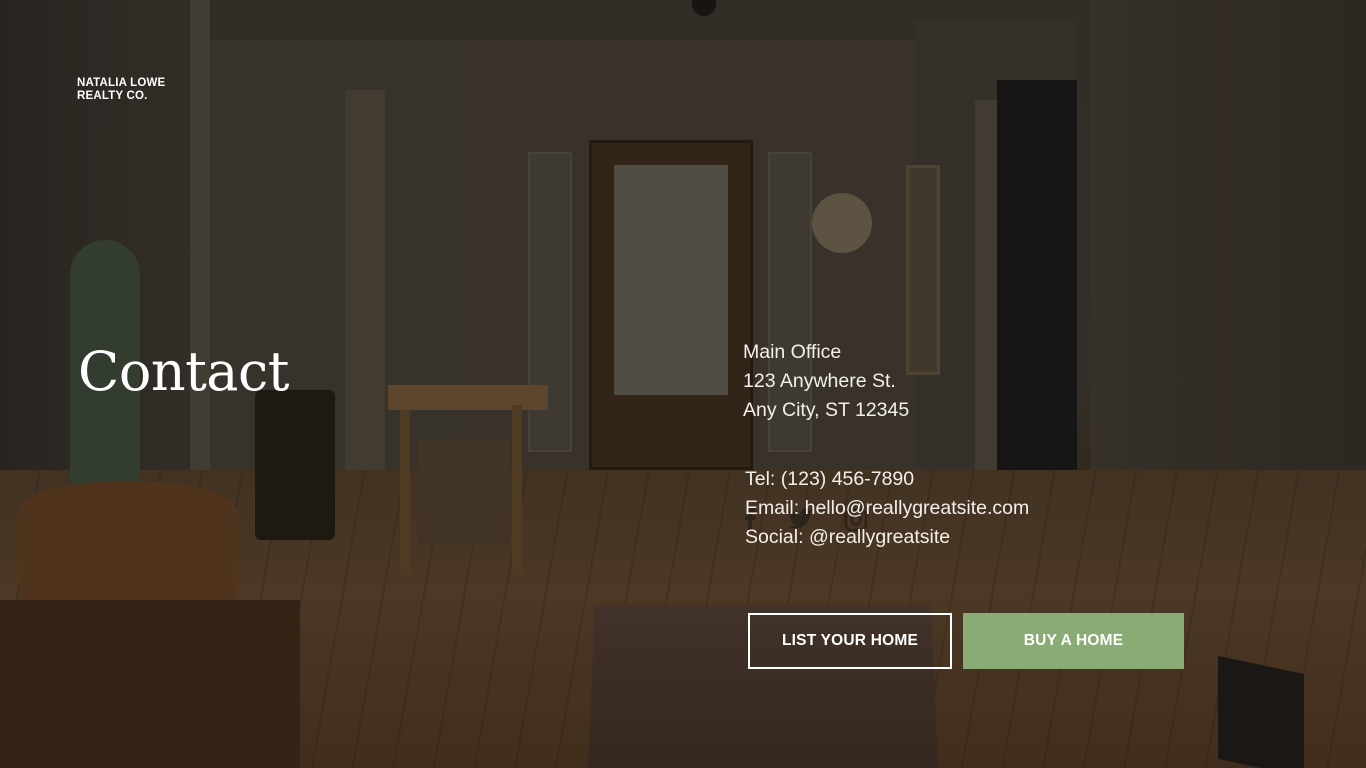  Describe the element at coordinates (826, 410) in the screenshot. I see `office-city: Any City, ST 12345` at that location.